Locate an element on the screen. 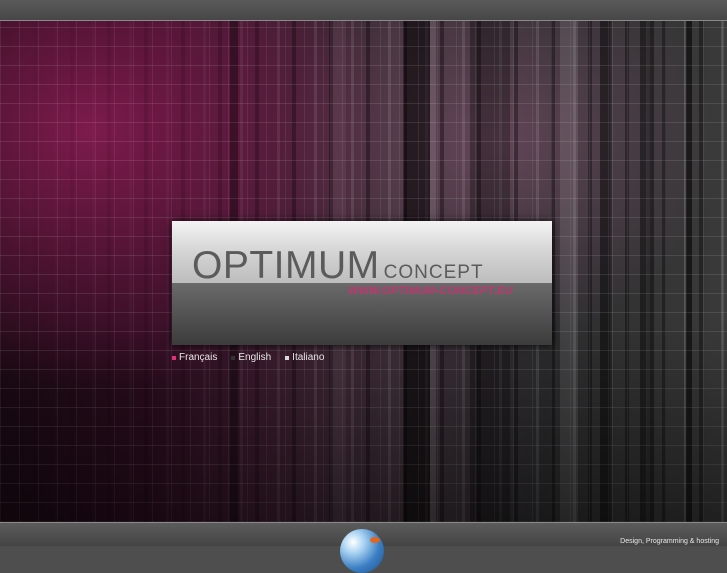  language-link-francais: Français is located at coordinates (194, 357).